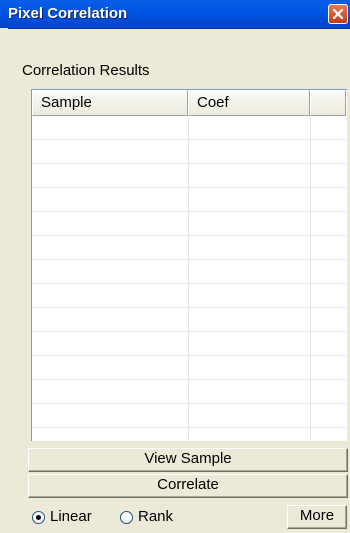  What do you see at coordinates (4, 280) in the screenshot?
I see `window-left-edge` at bounding box center [4, 280].